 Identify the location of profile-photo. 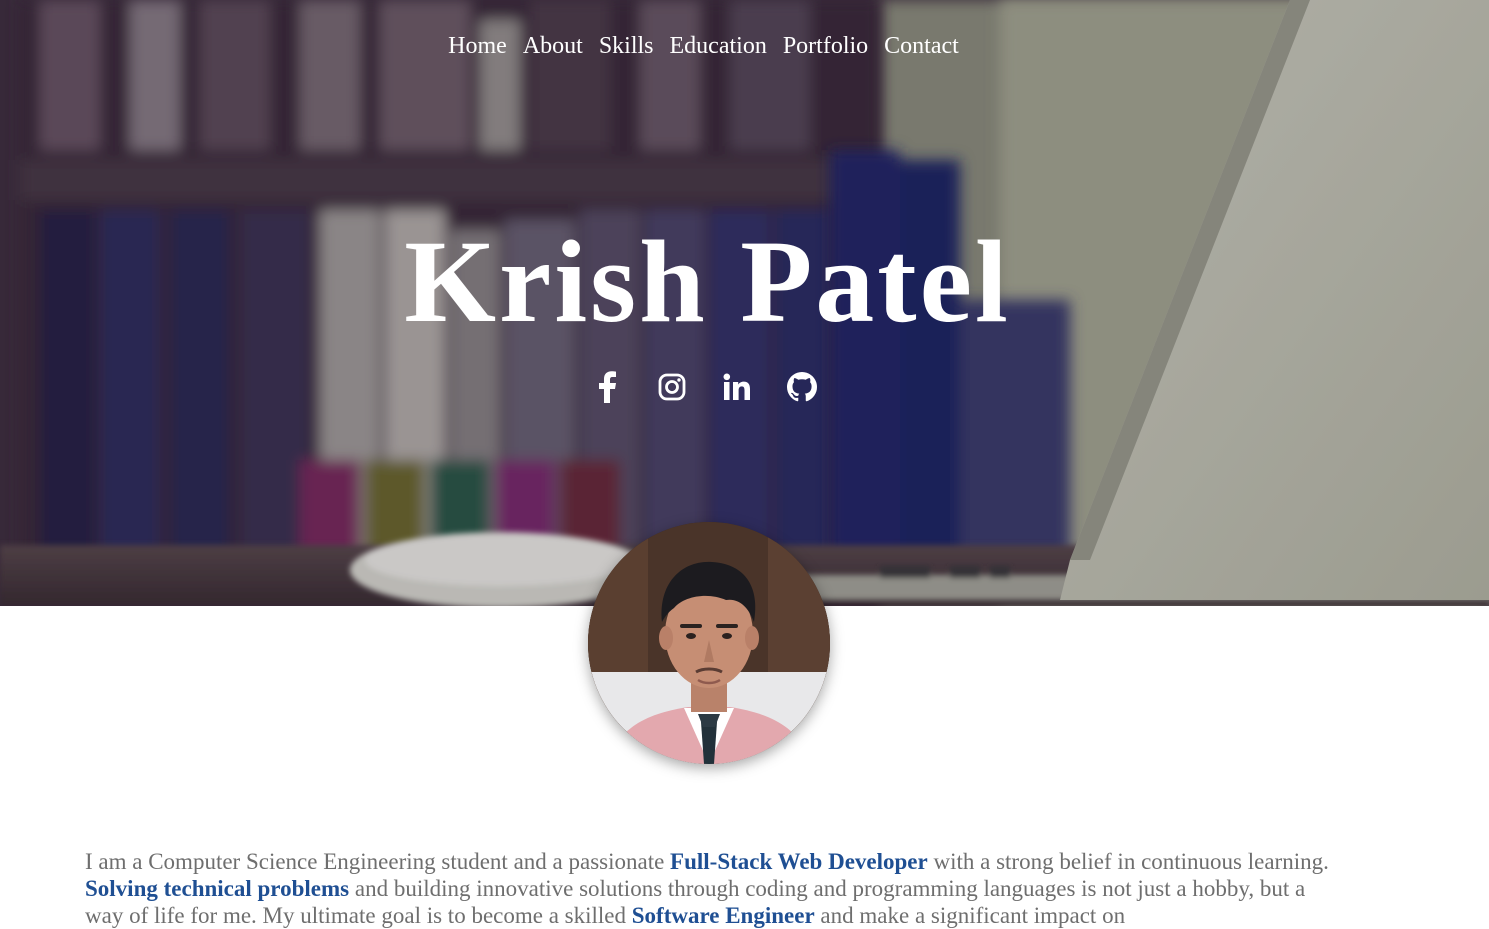
(709, 643).